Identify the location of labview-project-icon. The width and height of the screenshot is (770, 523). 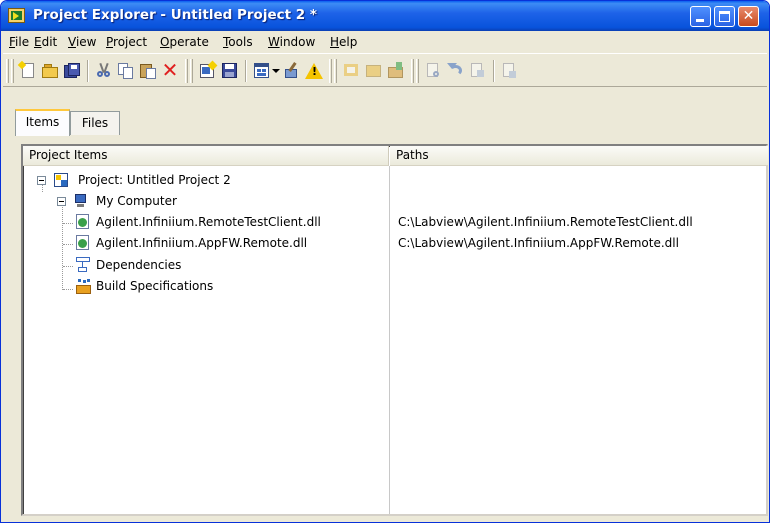
(16, 15).